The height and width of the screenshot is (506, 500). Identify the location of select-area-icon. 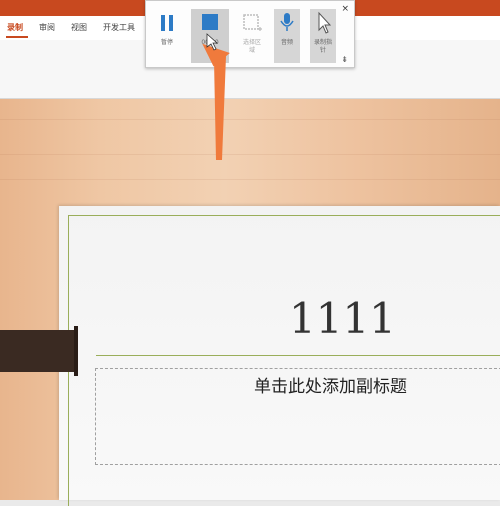
(252, 22).